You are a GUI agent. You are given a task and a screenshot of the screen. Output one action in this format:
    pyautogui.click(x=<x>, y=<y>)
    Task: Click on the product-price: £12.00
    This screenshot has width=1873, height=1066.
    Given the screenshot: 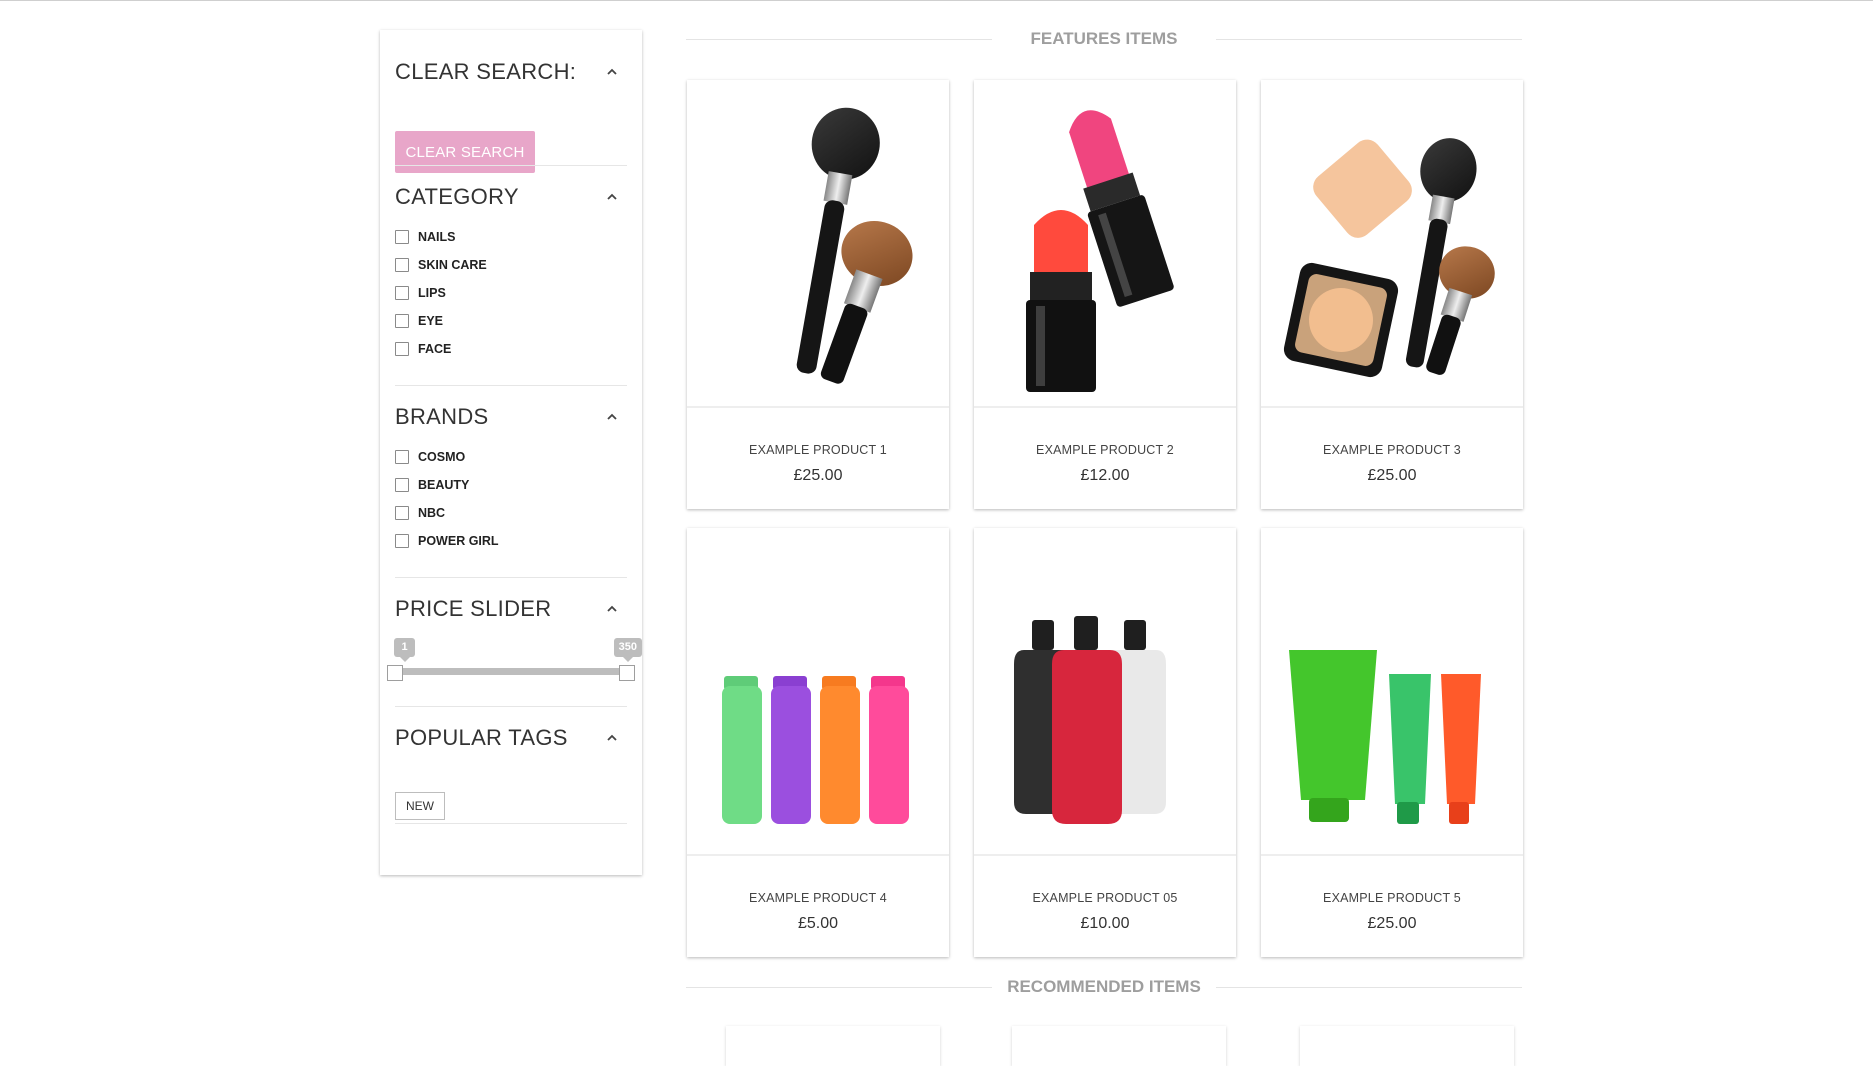 What is the action you would take?
    pyautogui.click(x=1105, y=475)
    